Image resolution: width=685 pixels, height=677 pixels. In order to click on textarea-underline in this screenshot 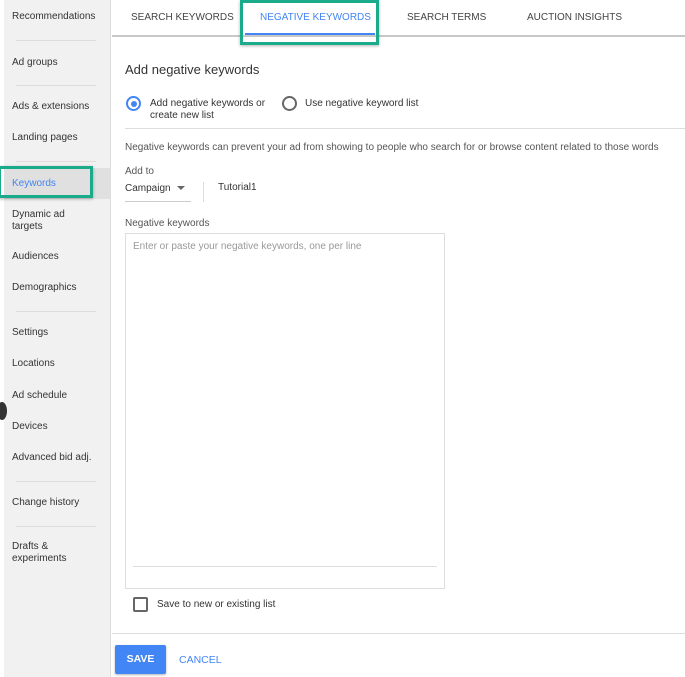, I will do `click(285, 566)`.